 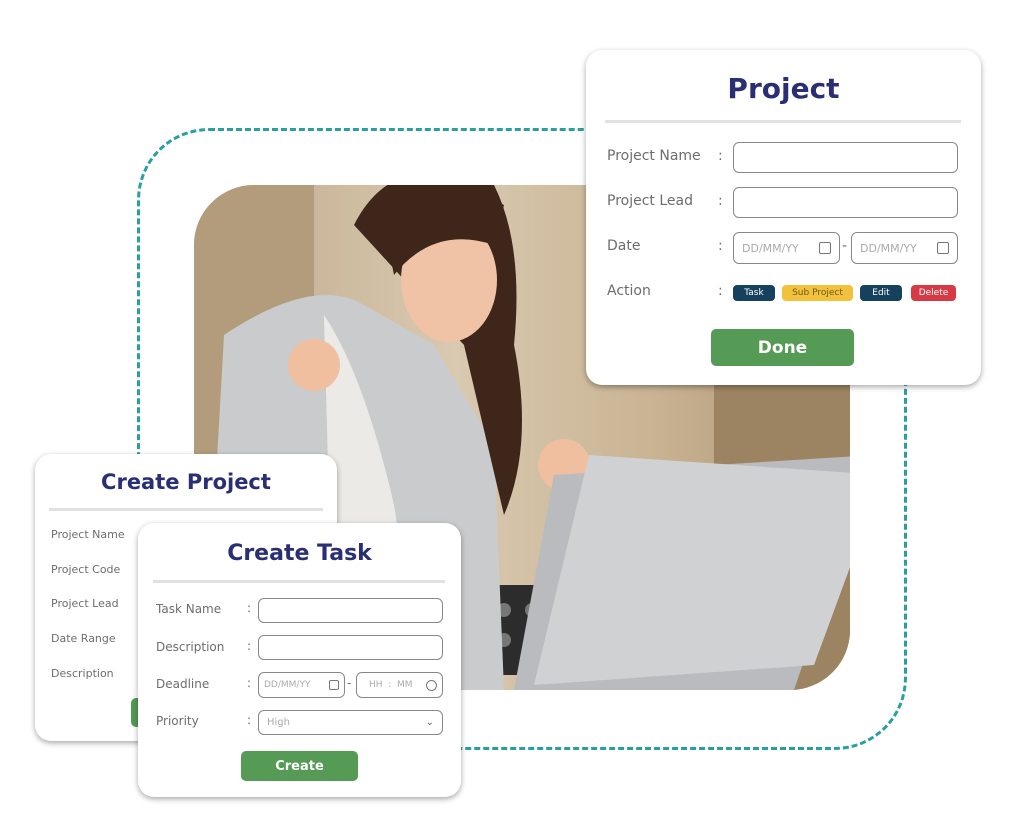 I want to click on project-lead-input, so click(x=845, y=202).